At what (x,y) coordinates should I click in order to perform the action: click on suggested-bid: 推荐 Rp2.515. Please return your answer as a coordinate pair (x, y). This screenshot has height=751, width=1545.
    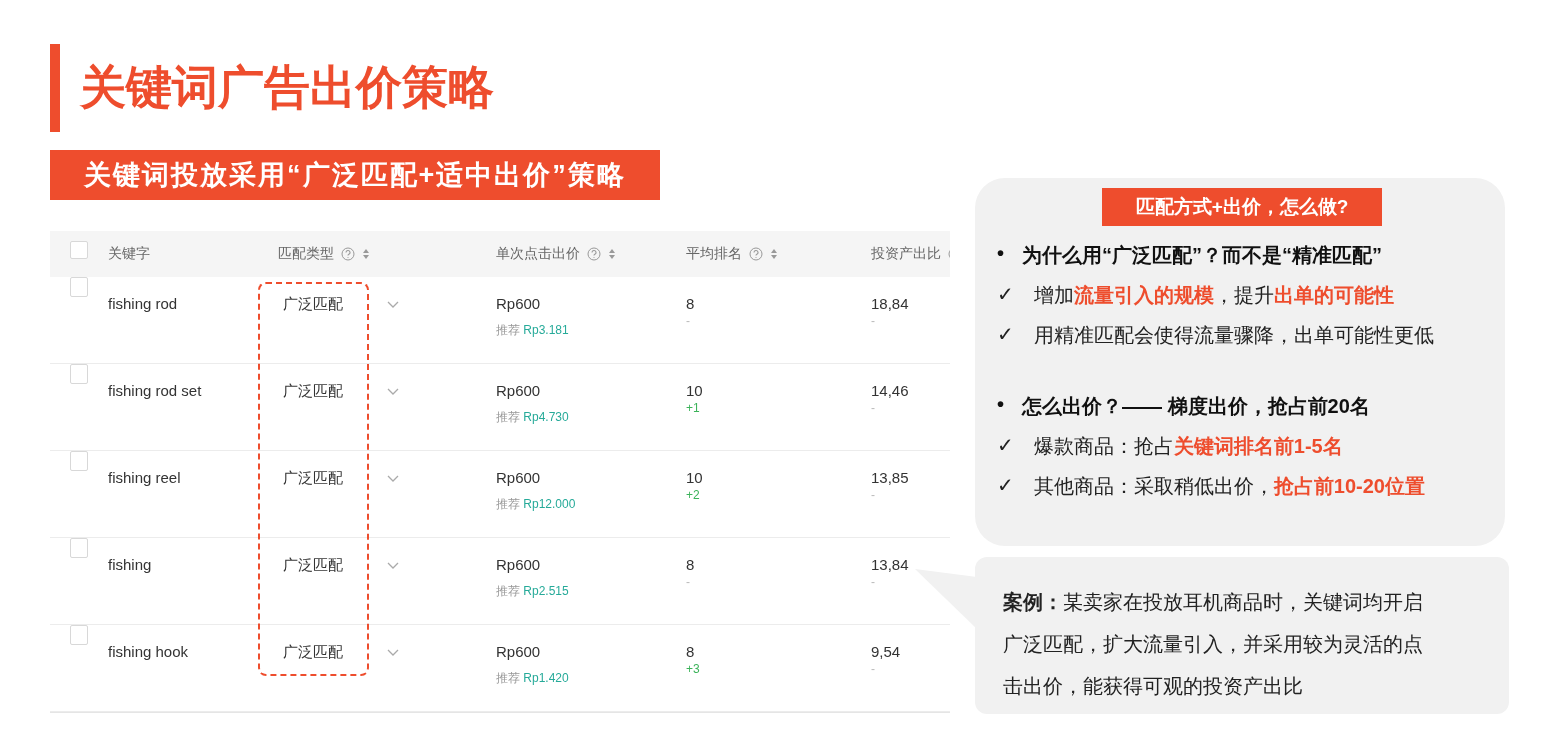
    Looking at the image, I should click on (533, 591).